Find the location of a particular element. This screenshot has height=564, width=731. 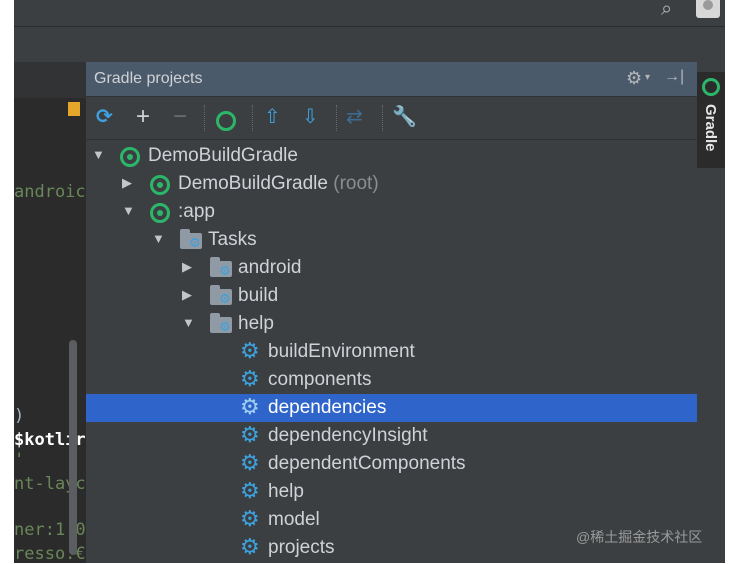

root-suffix: (root) is located at coordinates (356, 183).